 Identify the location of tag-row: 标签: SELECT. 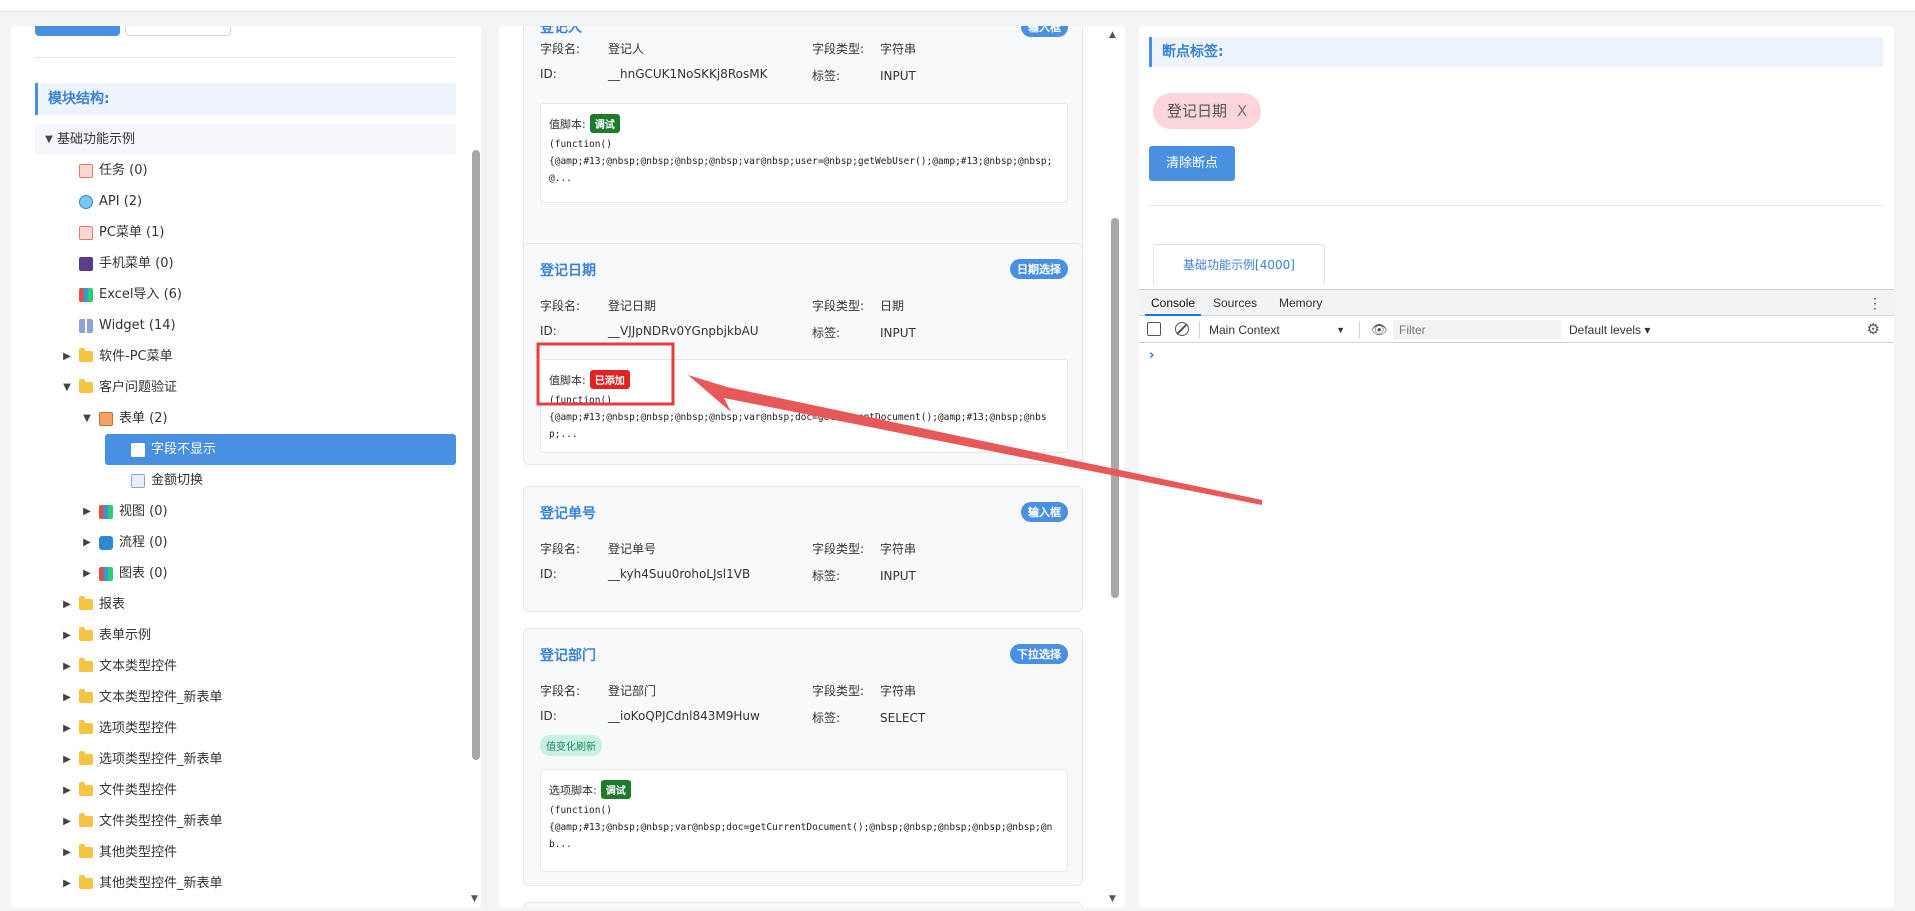
(868, 717).